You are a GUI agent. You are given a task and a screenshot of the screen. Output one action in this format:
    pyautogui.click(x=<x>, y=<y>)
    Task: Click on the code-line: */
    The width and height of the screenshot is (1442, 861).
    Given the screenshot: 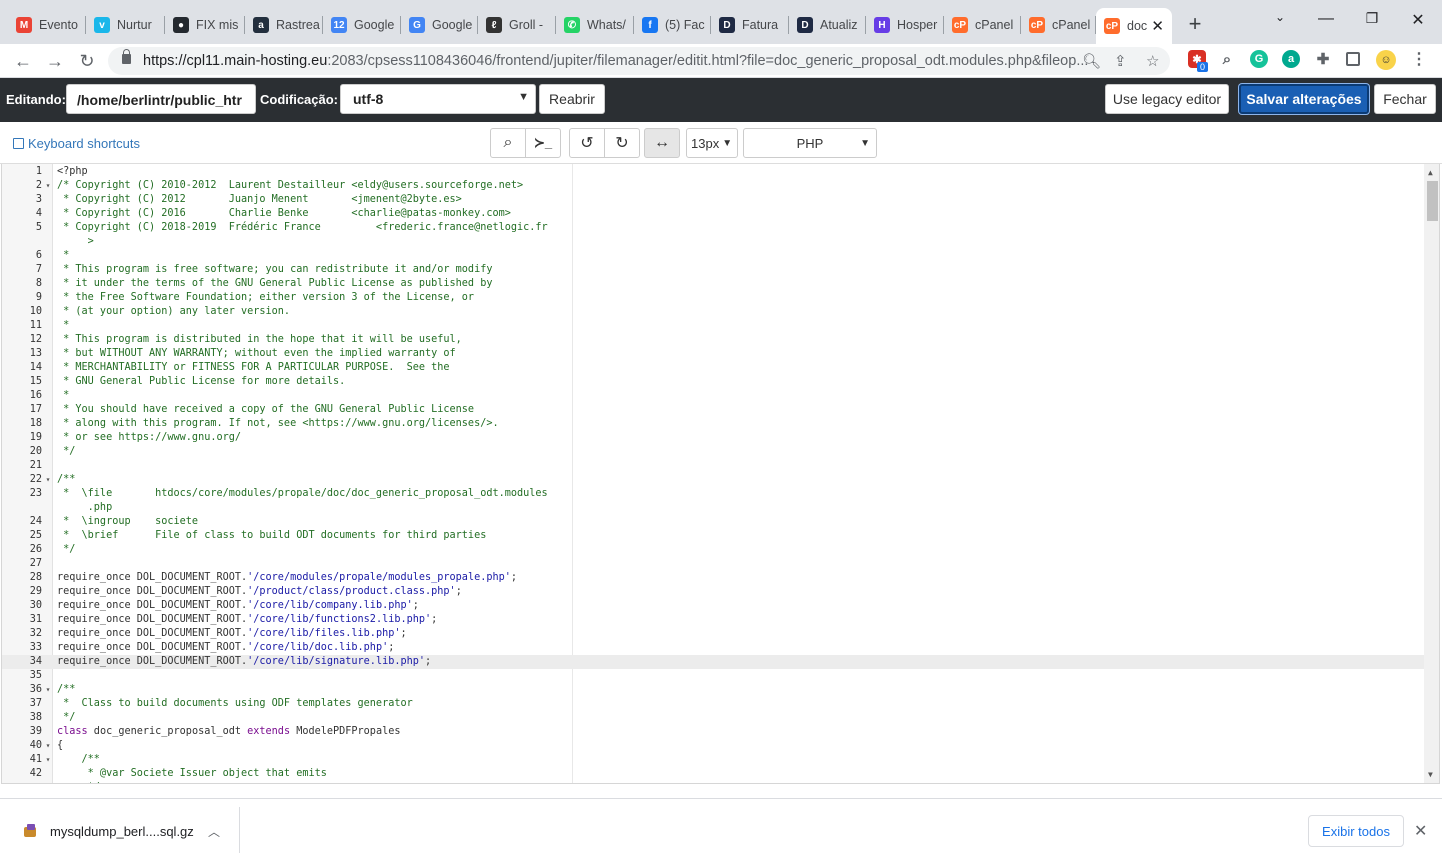 What is the action you would take?
    pyautogui.click(x=713, y=782)
    